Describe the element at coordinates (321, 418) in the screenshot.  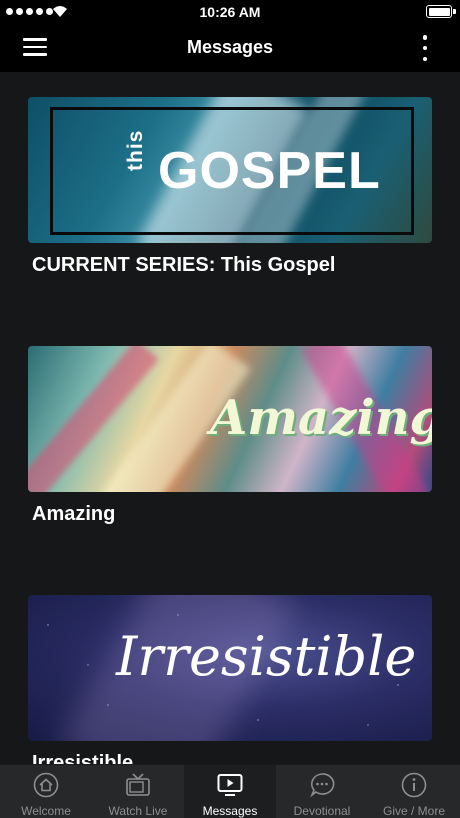
I see `artwork-text-amazing: Amazing` at that location.